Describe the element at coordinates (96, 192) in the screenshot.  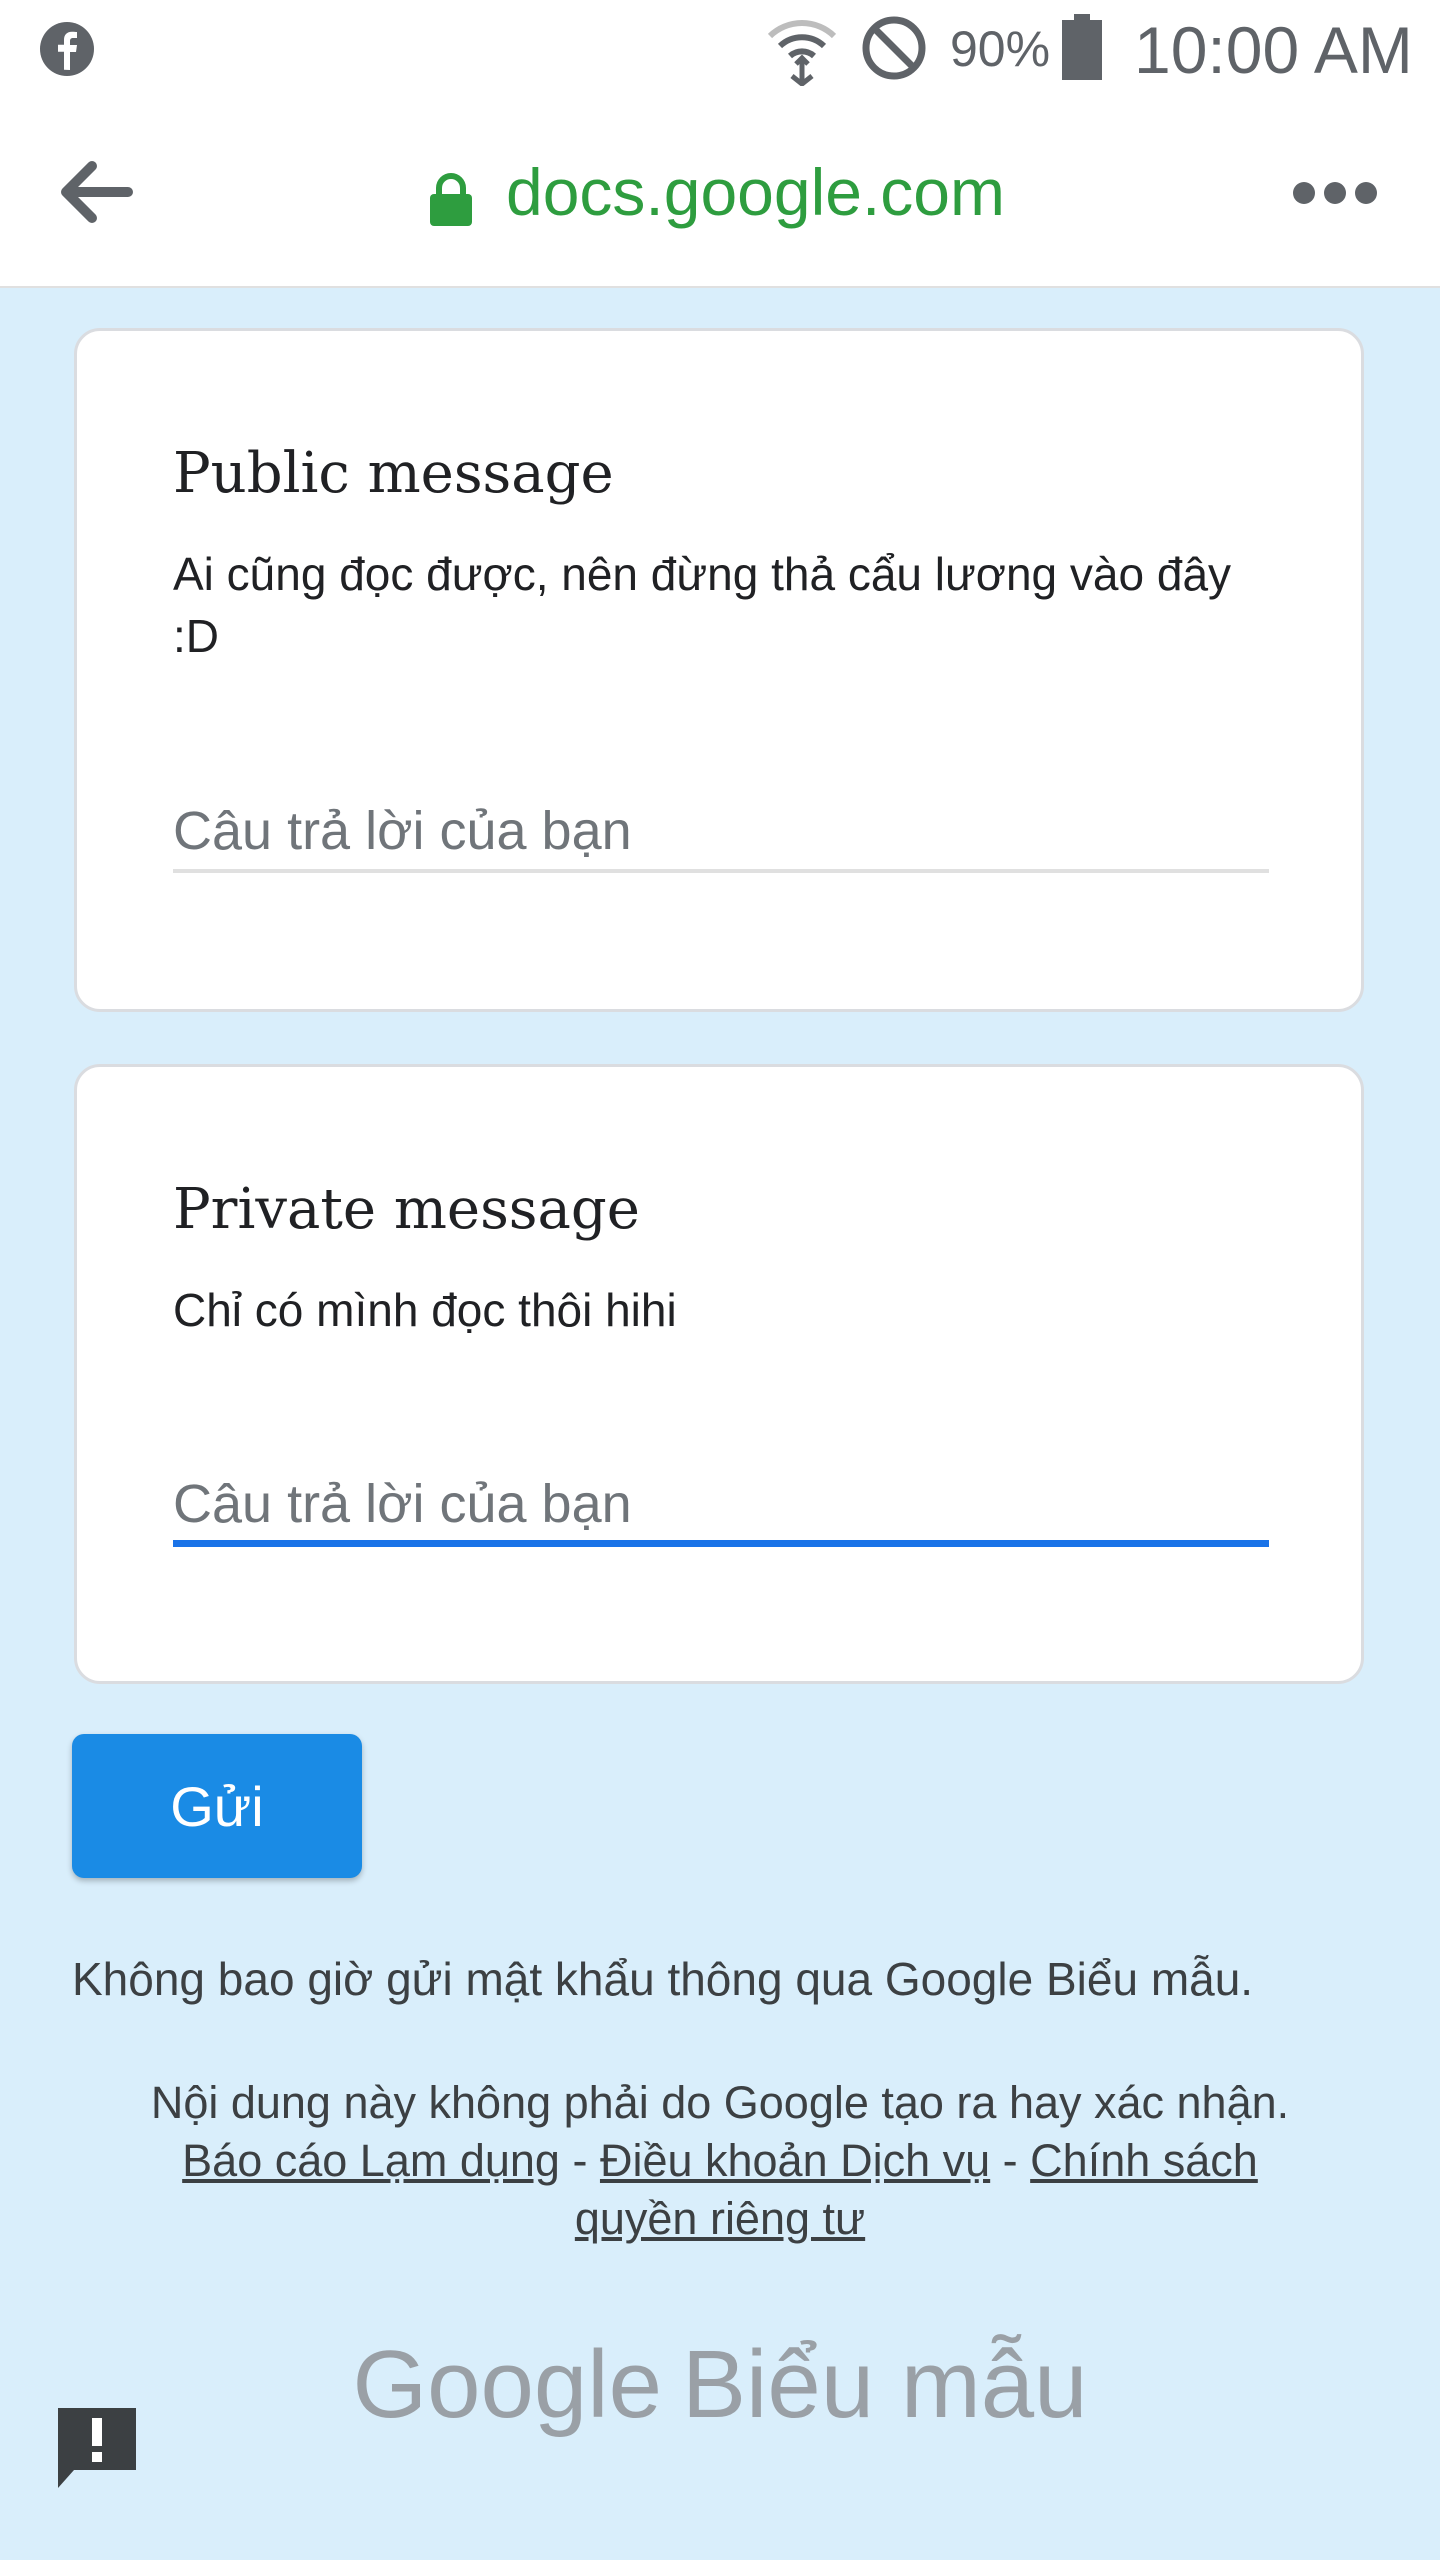
I see `back-arrow-icon` at that location.